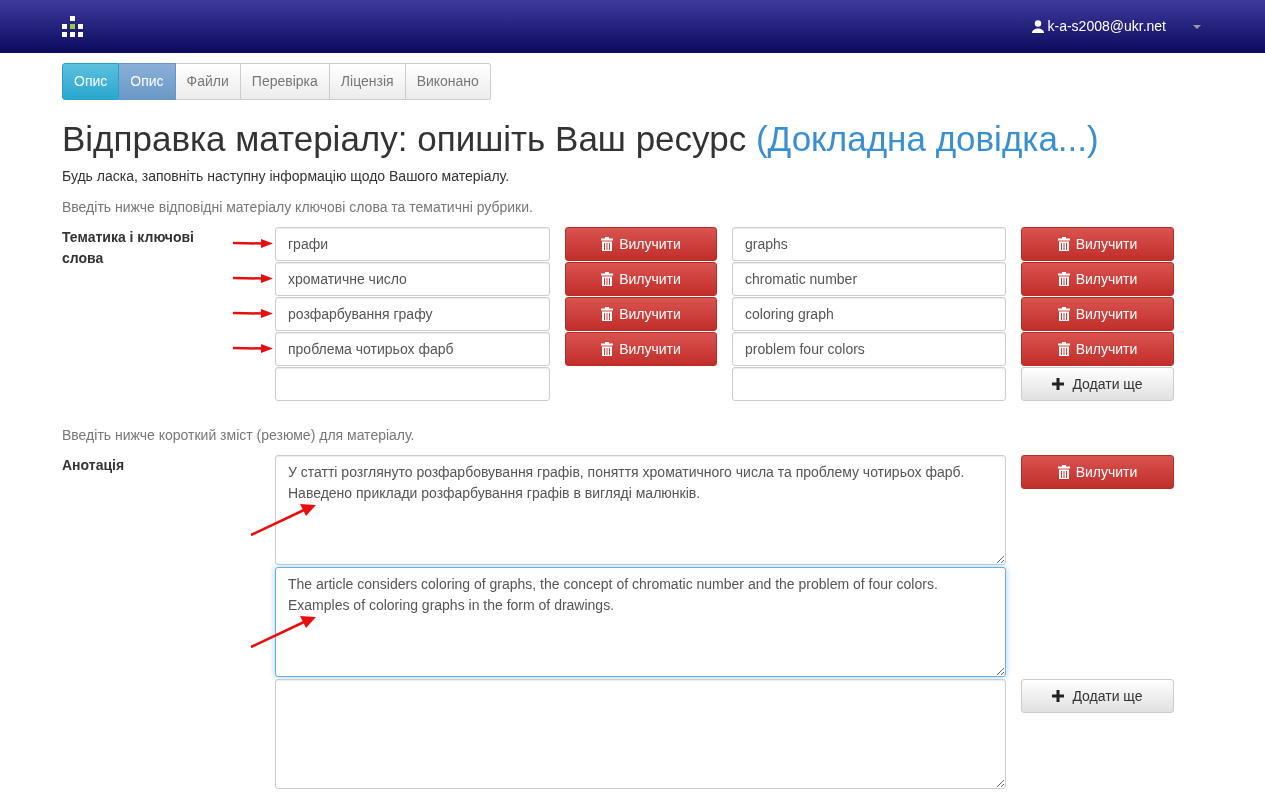 This screenshot has width=1265, height=805. Describe the element at coordinates (412, 349) in the screenshot. I see `text-input: проблема чотирьох фарб` at that location.